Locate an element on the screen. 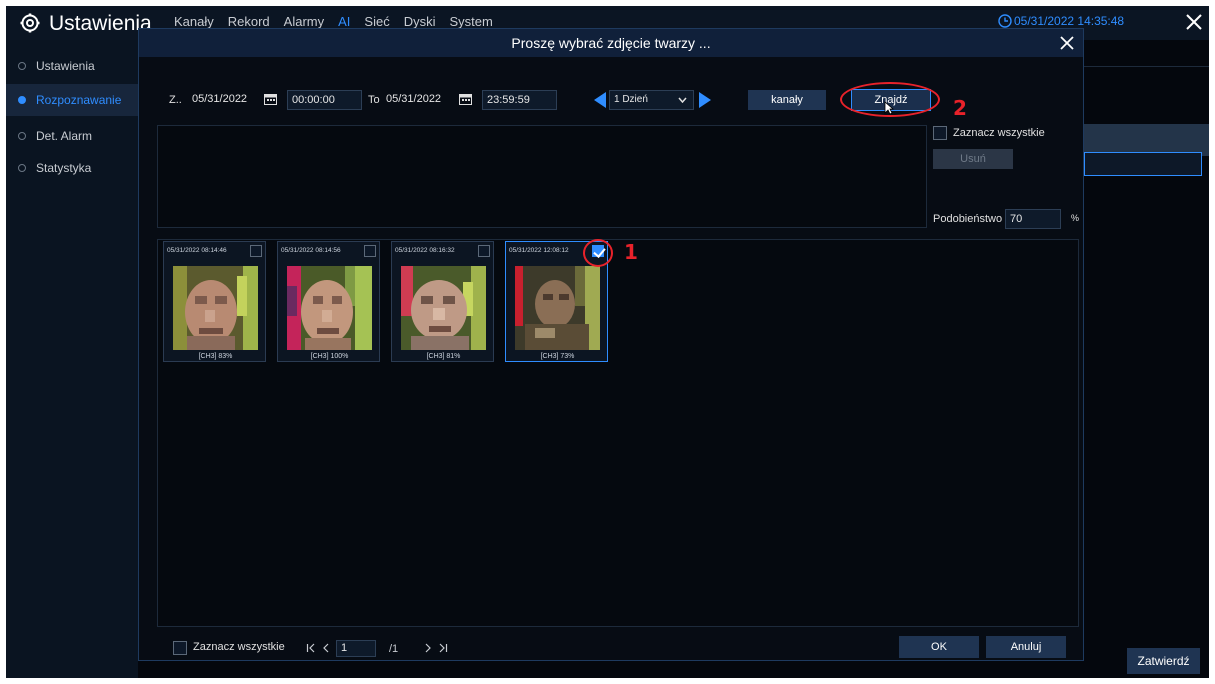 Image resolution: width=1215 pixels, height=684 pixels. result-caption: [CH3] 81% is located at coordinates (443, 356).